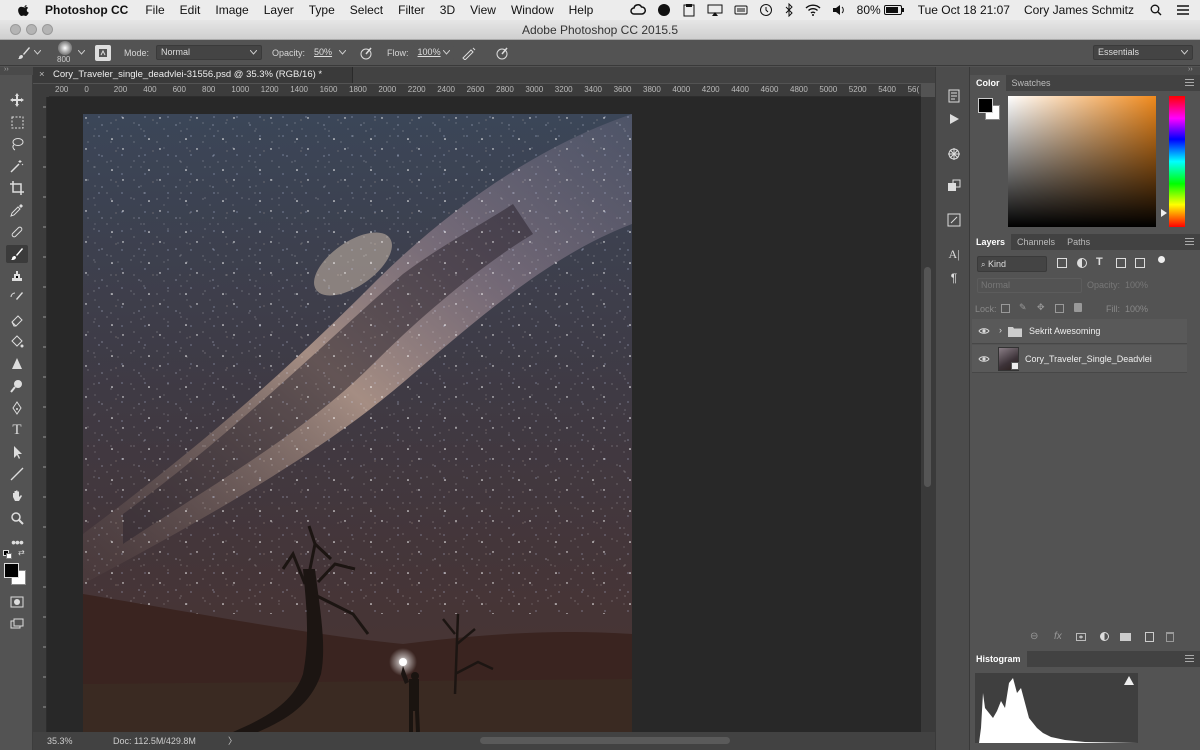 The image size is (1200, 750). I want to click on adjustment-filter-icon, so click(1082, 263).